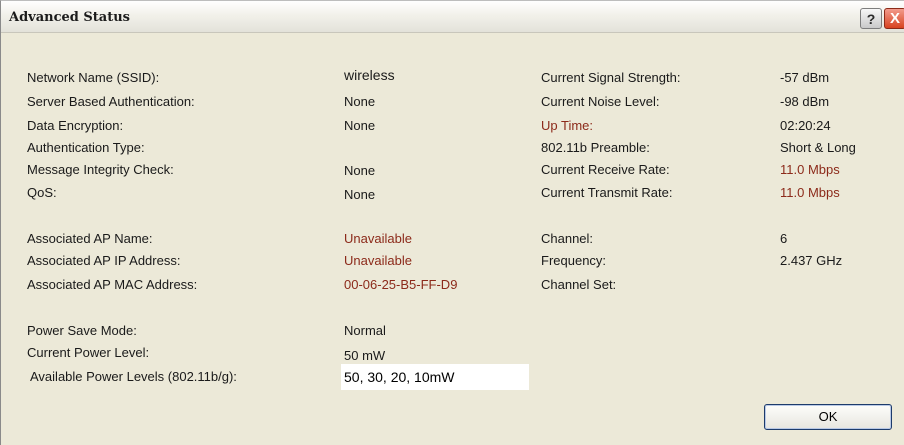 The width and height of the screenshot is (904, 445). Describe the element at coordinates (605, 169) in the screenshot. I see `receive-rate-label: Current Receive Rate:` at that location.